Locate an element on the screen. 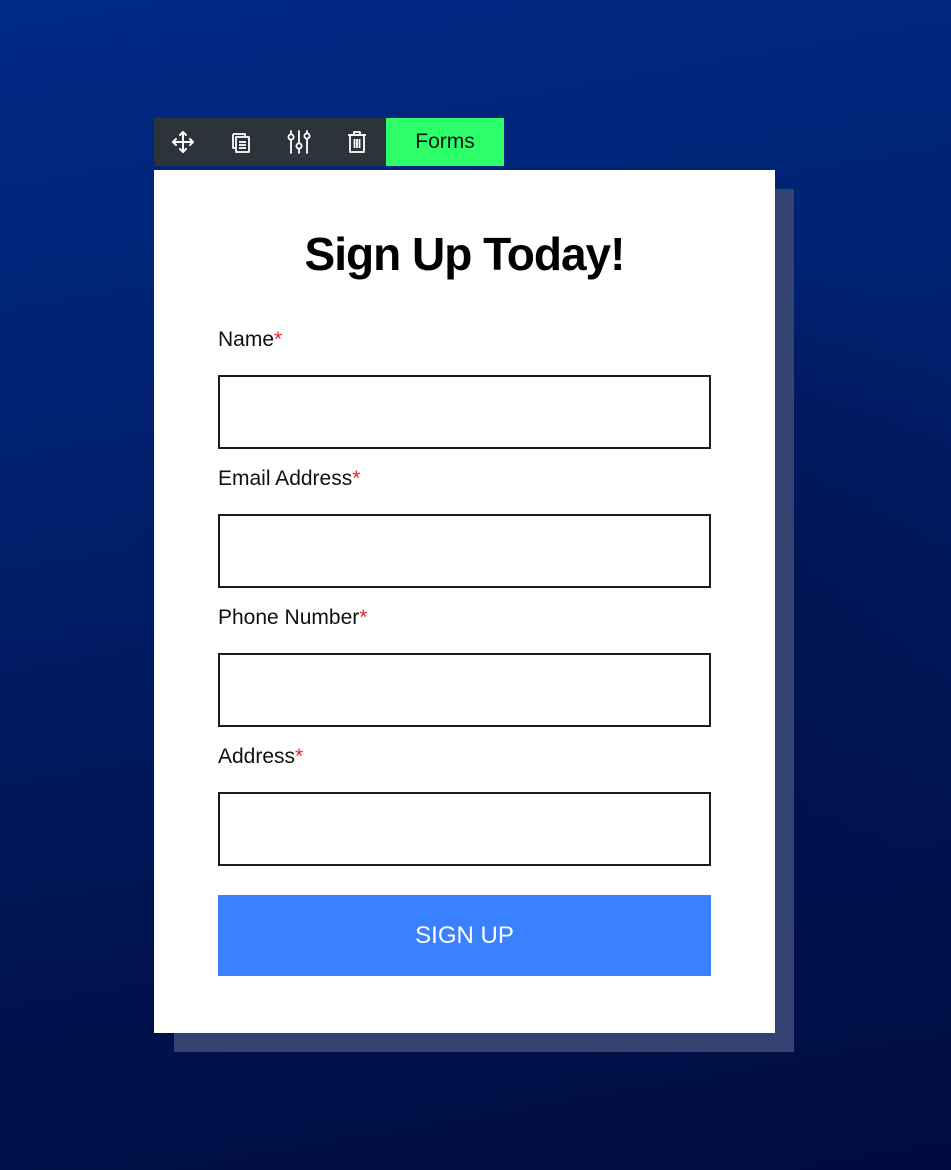 This screenshot has width=951, height=1170. settings-sliders-icon is located at coordinates (299, 142).